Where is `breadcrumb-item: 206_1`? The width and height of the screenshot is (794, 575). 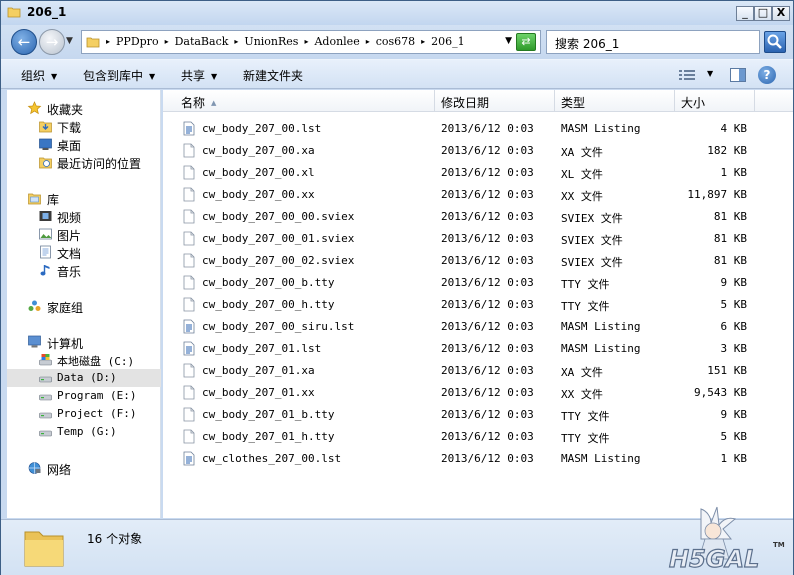
breadcrumb-item: 206_1 is located at coordinates (448, 42).